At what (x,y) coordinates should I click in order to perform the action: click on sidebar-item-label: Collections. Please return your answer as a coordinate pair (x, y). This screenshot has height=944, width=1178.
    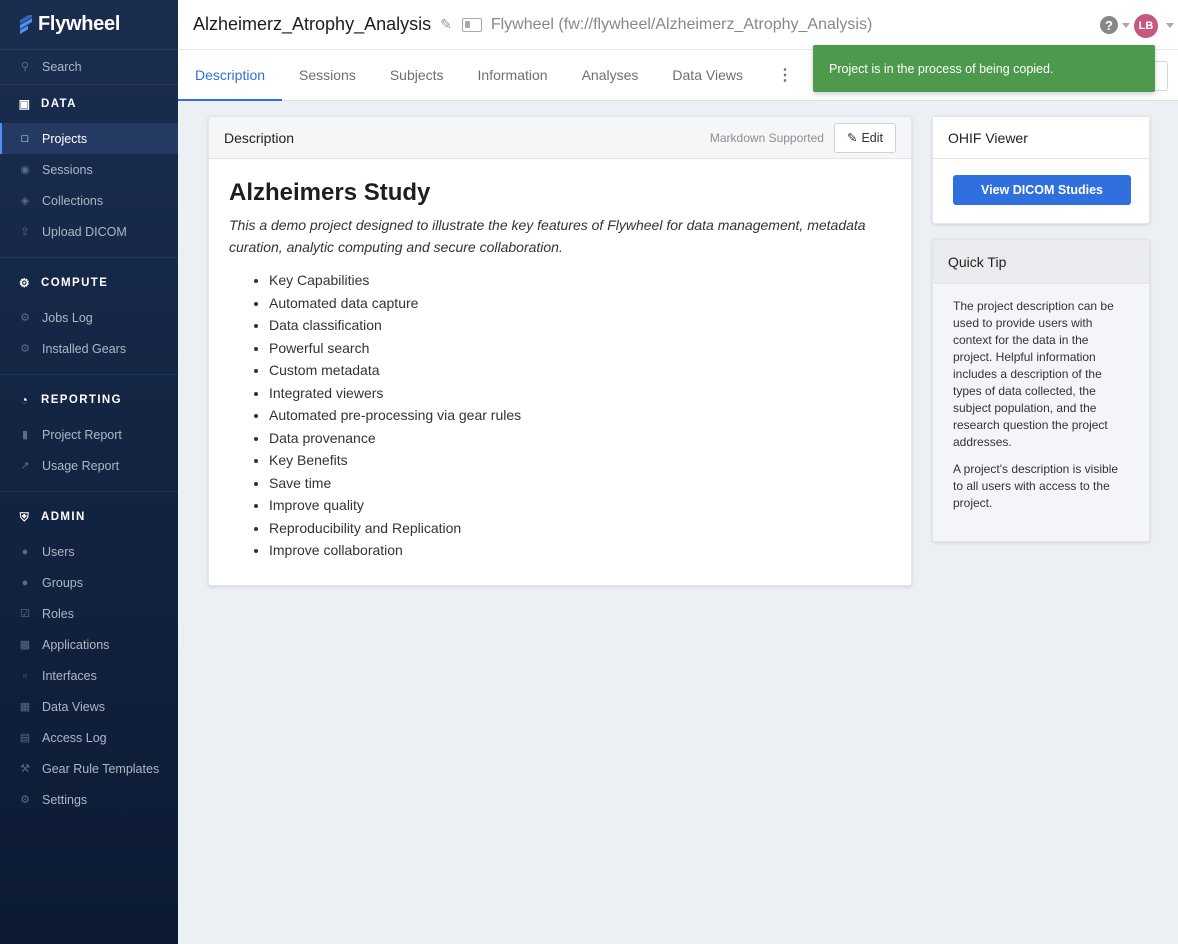
    Looking at the image, I should click on (73, 200).